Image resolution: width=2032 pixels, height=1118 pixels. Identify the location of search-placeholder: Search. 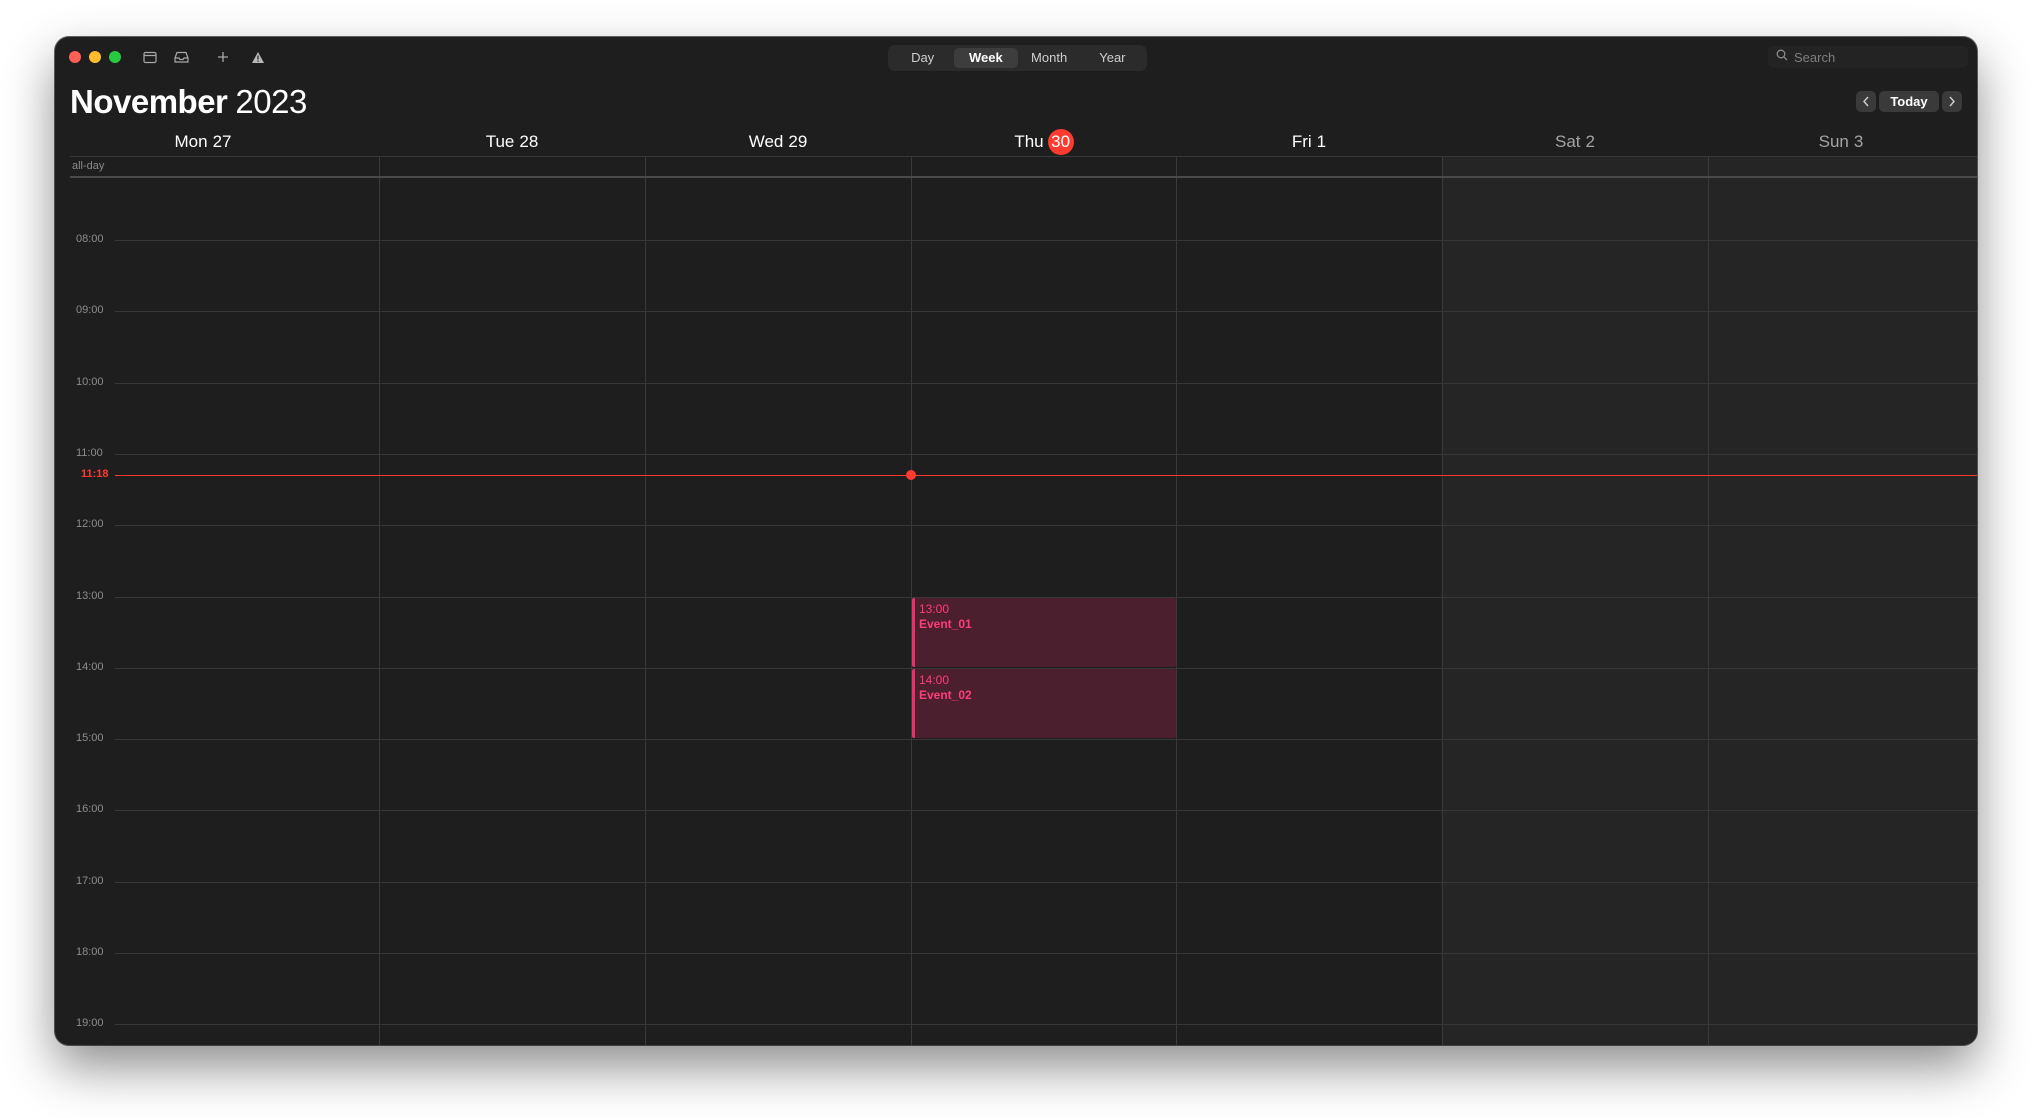
(1815, 57).